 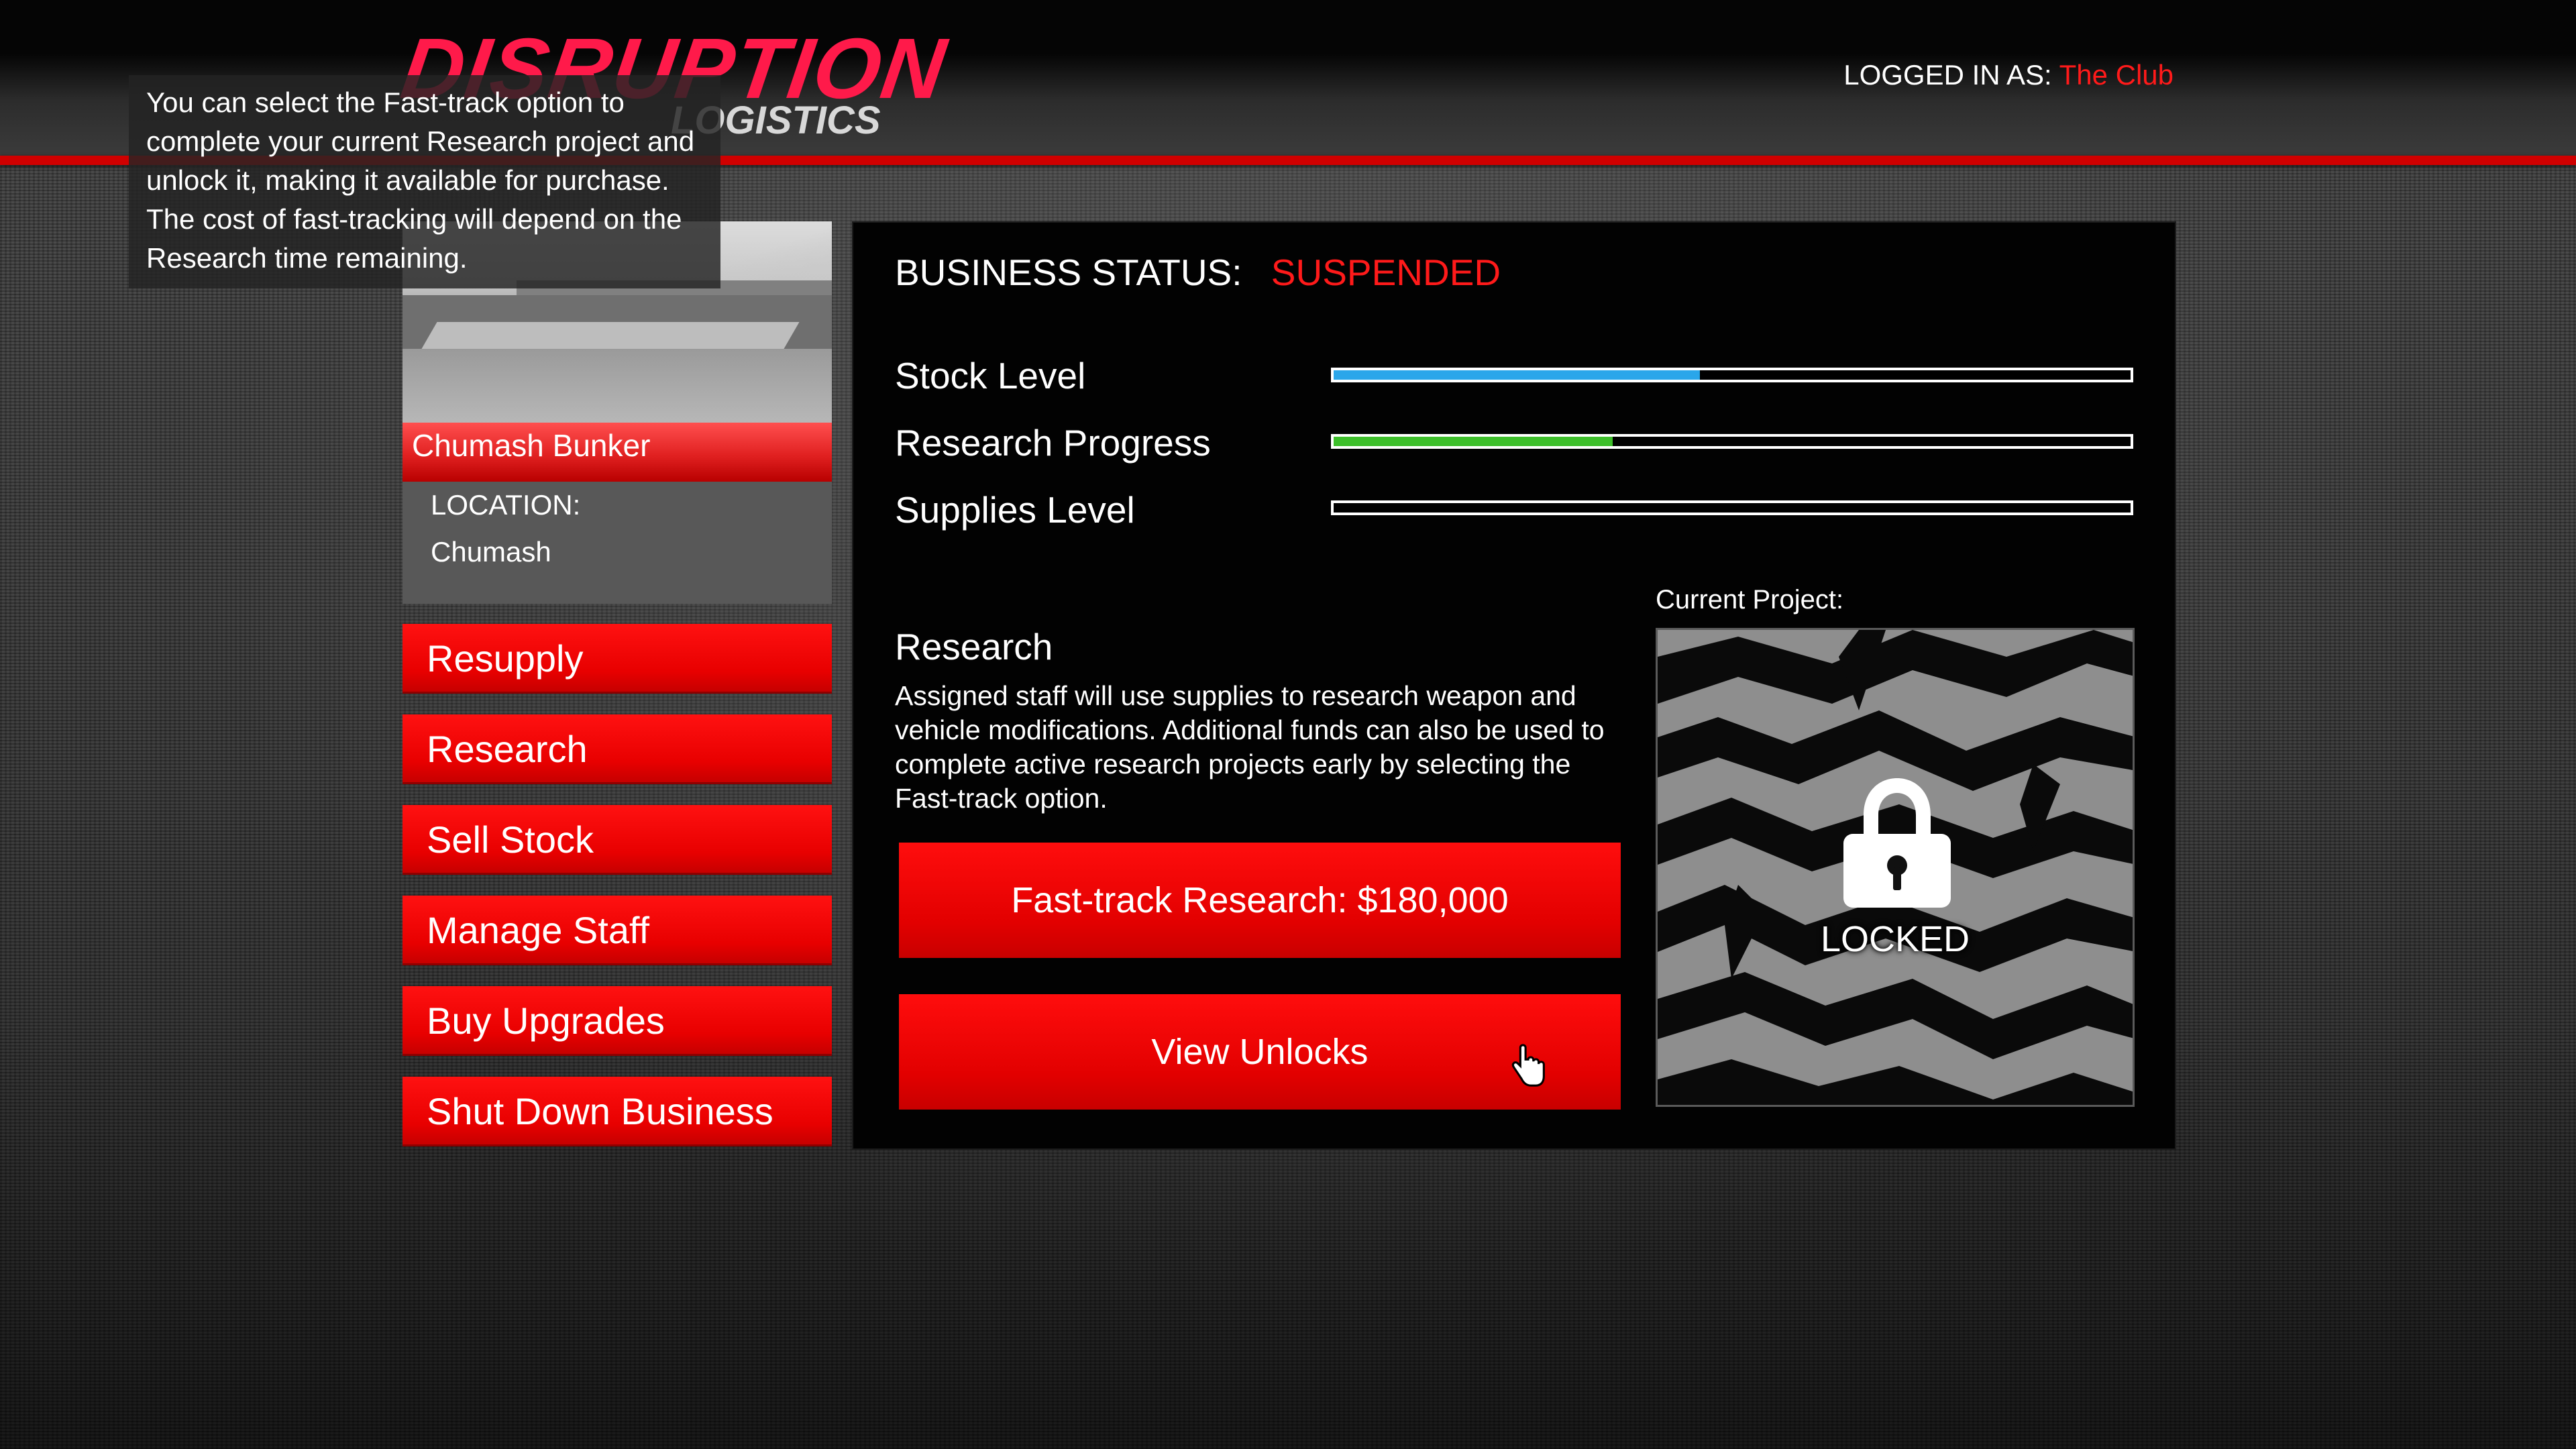 What do you see at coordinates (1473, 441) in the screenshot?
I see `research-progress-fill` at bounding box center [1473, 441].